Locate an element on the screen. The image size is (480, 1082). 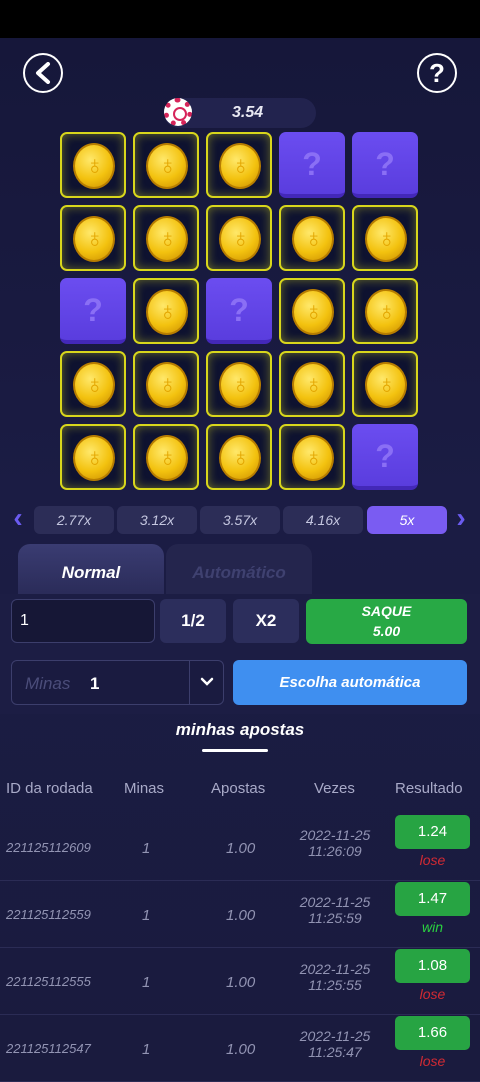
status-bar is located at coordinates (240, 19).